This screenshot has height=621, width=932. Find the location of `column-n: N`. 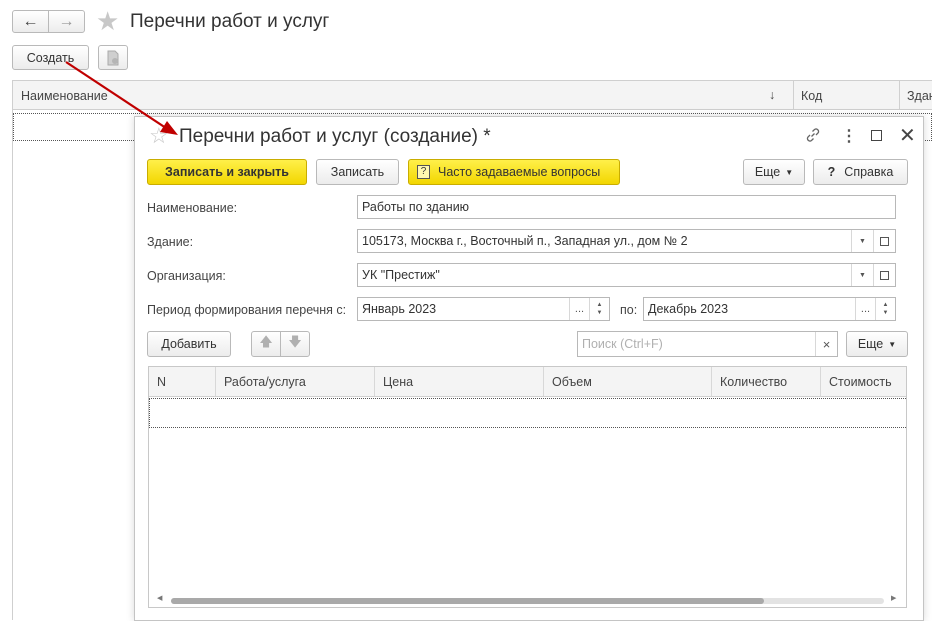

column-n: N is located at coordinates (182, 381).